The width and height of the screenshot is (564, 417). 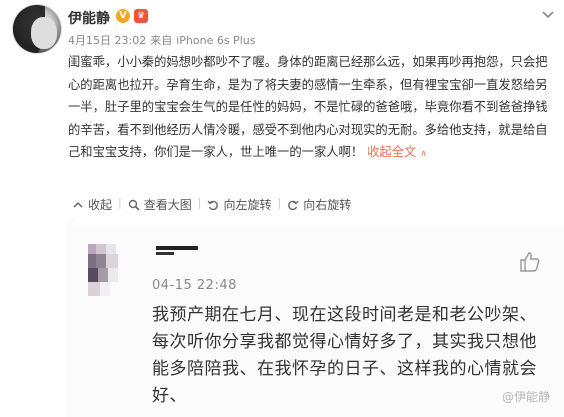 I want to click on redacted-username, so click(x=177, y=248).